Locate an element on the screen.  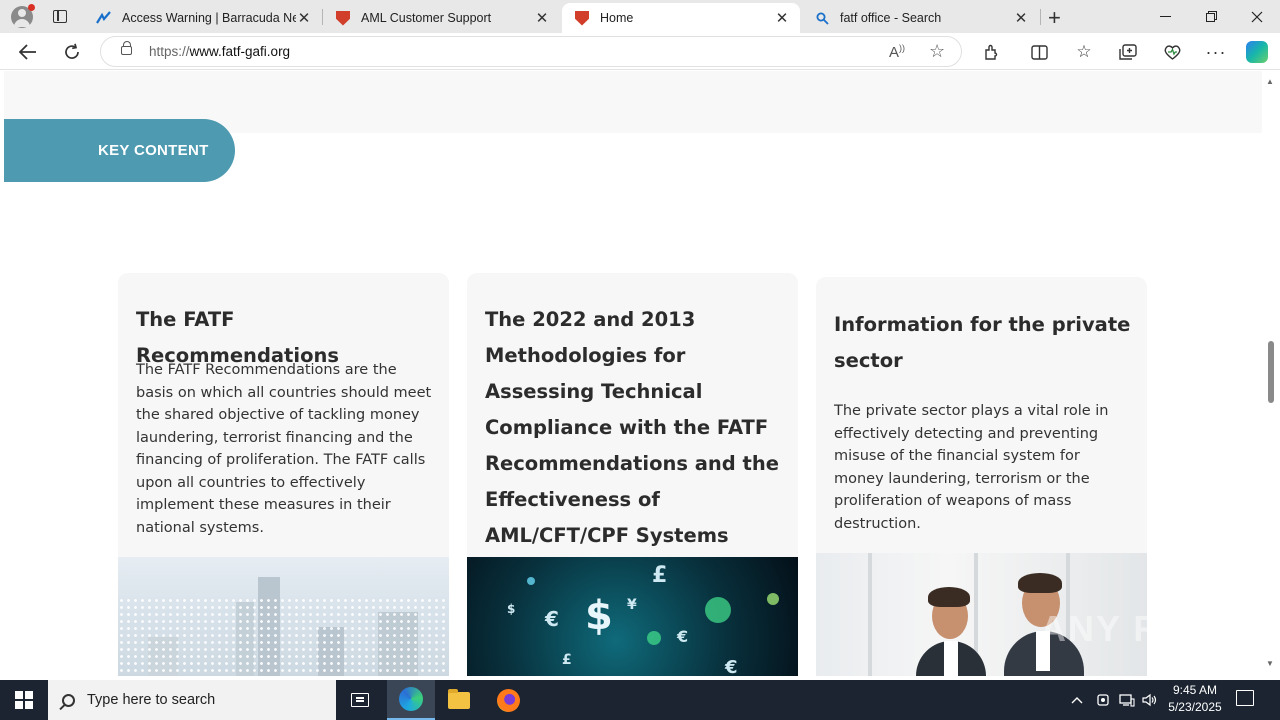
address-bar: https://www.fatf-gafi.org A)) ☆ is located at coordinates (531, 51).